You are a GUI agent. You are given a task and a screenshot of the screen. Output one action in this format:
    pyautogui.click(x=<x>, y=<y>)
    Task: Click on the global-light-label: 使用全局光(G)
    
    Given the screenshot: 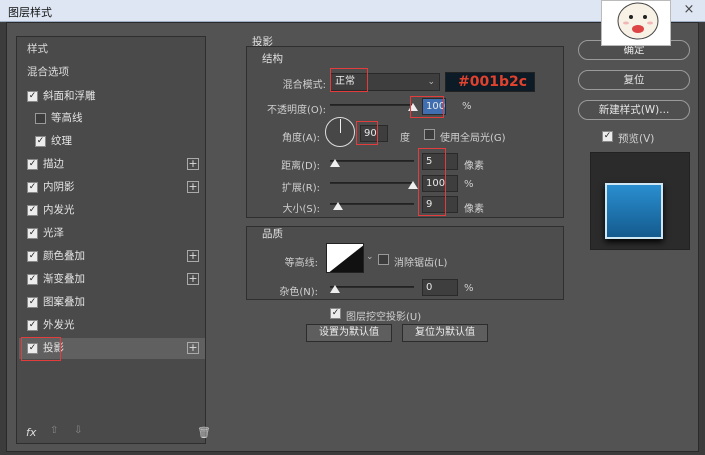 What is the action you would take?
    pyautogui.click(x=473, y=138)
    